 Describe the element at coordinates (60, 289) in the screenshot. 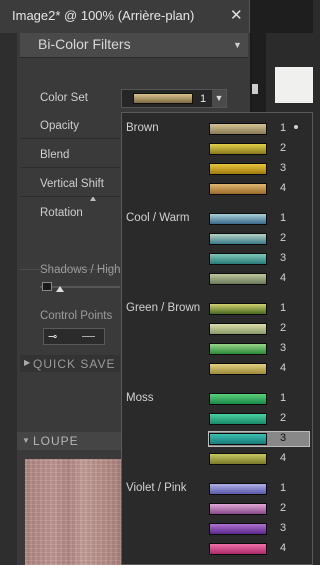

I see `shadows-slider-handle` at that location.